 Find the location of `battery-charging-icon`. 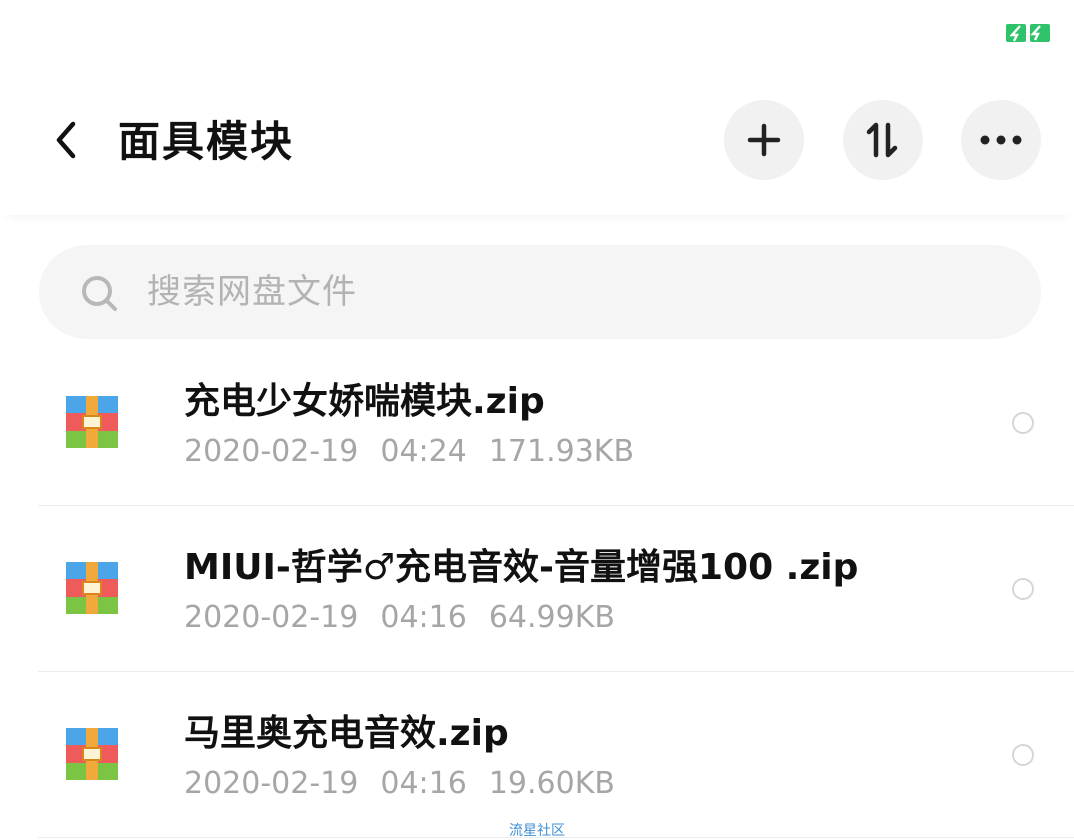

battery-charging-icon is located at coordinates (1028, 33).